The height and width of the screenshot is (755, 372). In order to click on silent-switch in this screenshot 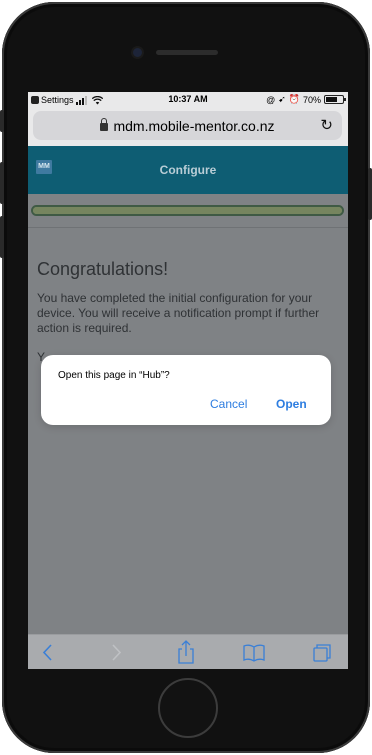, I will do `click(2, 121)`.